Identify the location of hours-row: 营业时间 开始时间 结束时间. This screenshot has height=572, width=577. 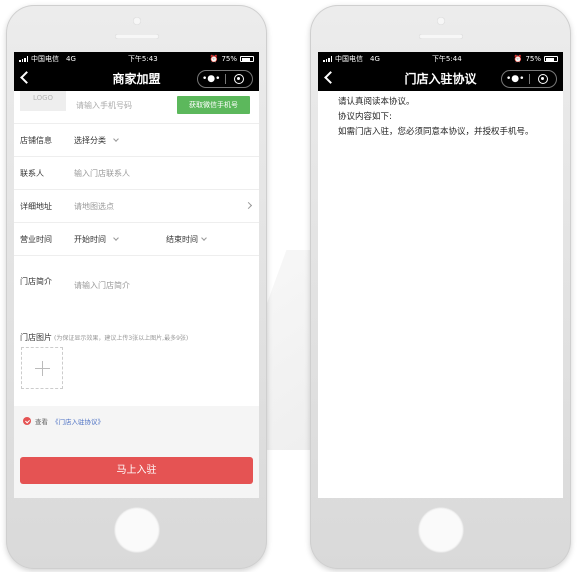
(136, 239).